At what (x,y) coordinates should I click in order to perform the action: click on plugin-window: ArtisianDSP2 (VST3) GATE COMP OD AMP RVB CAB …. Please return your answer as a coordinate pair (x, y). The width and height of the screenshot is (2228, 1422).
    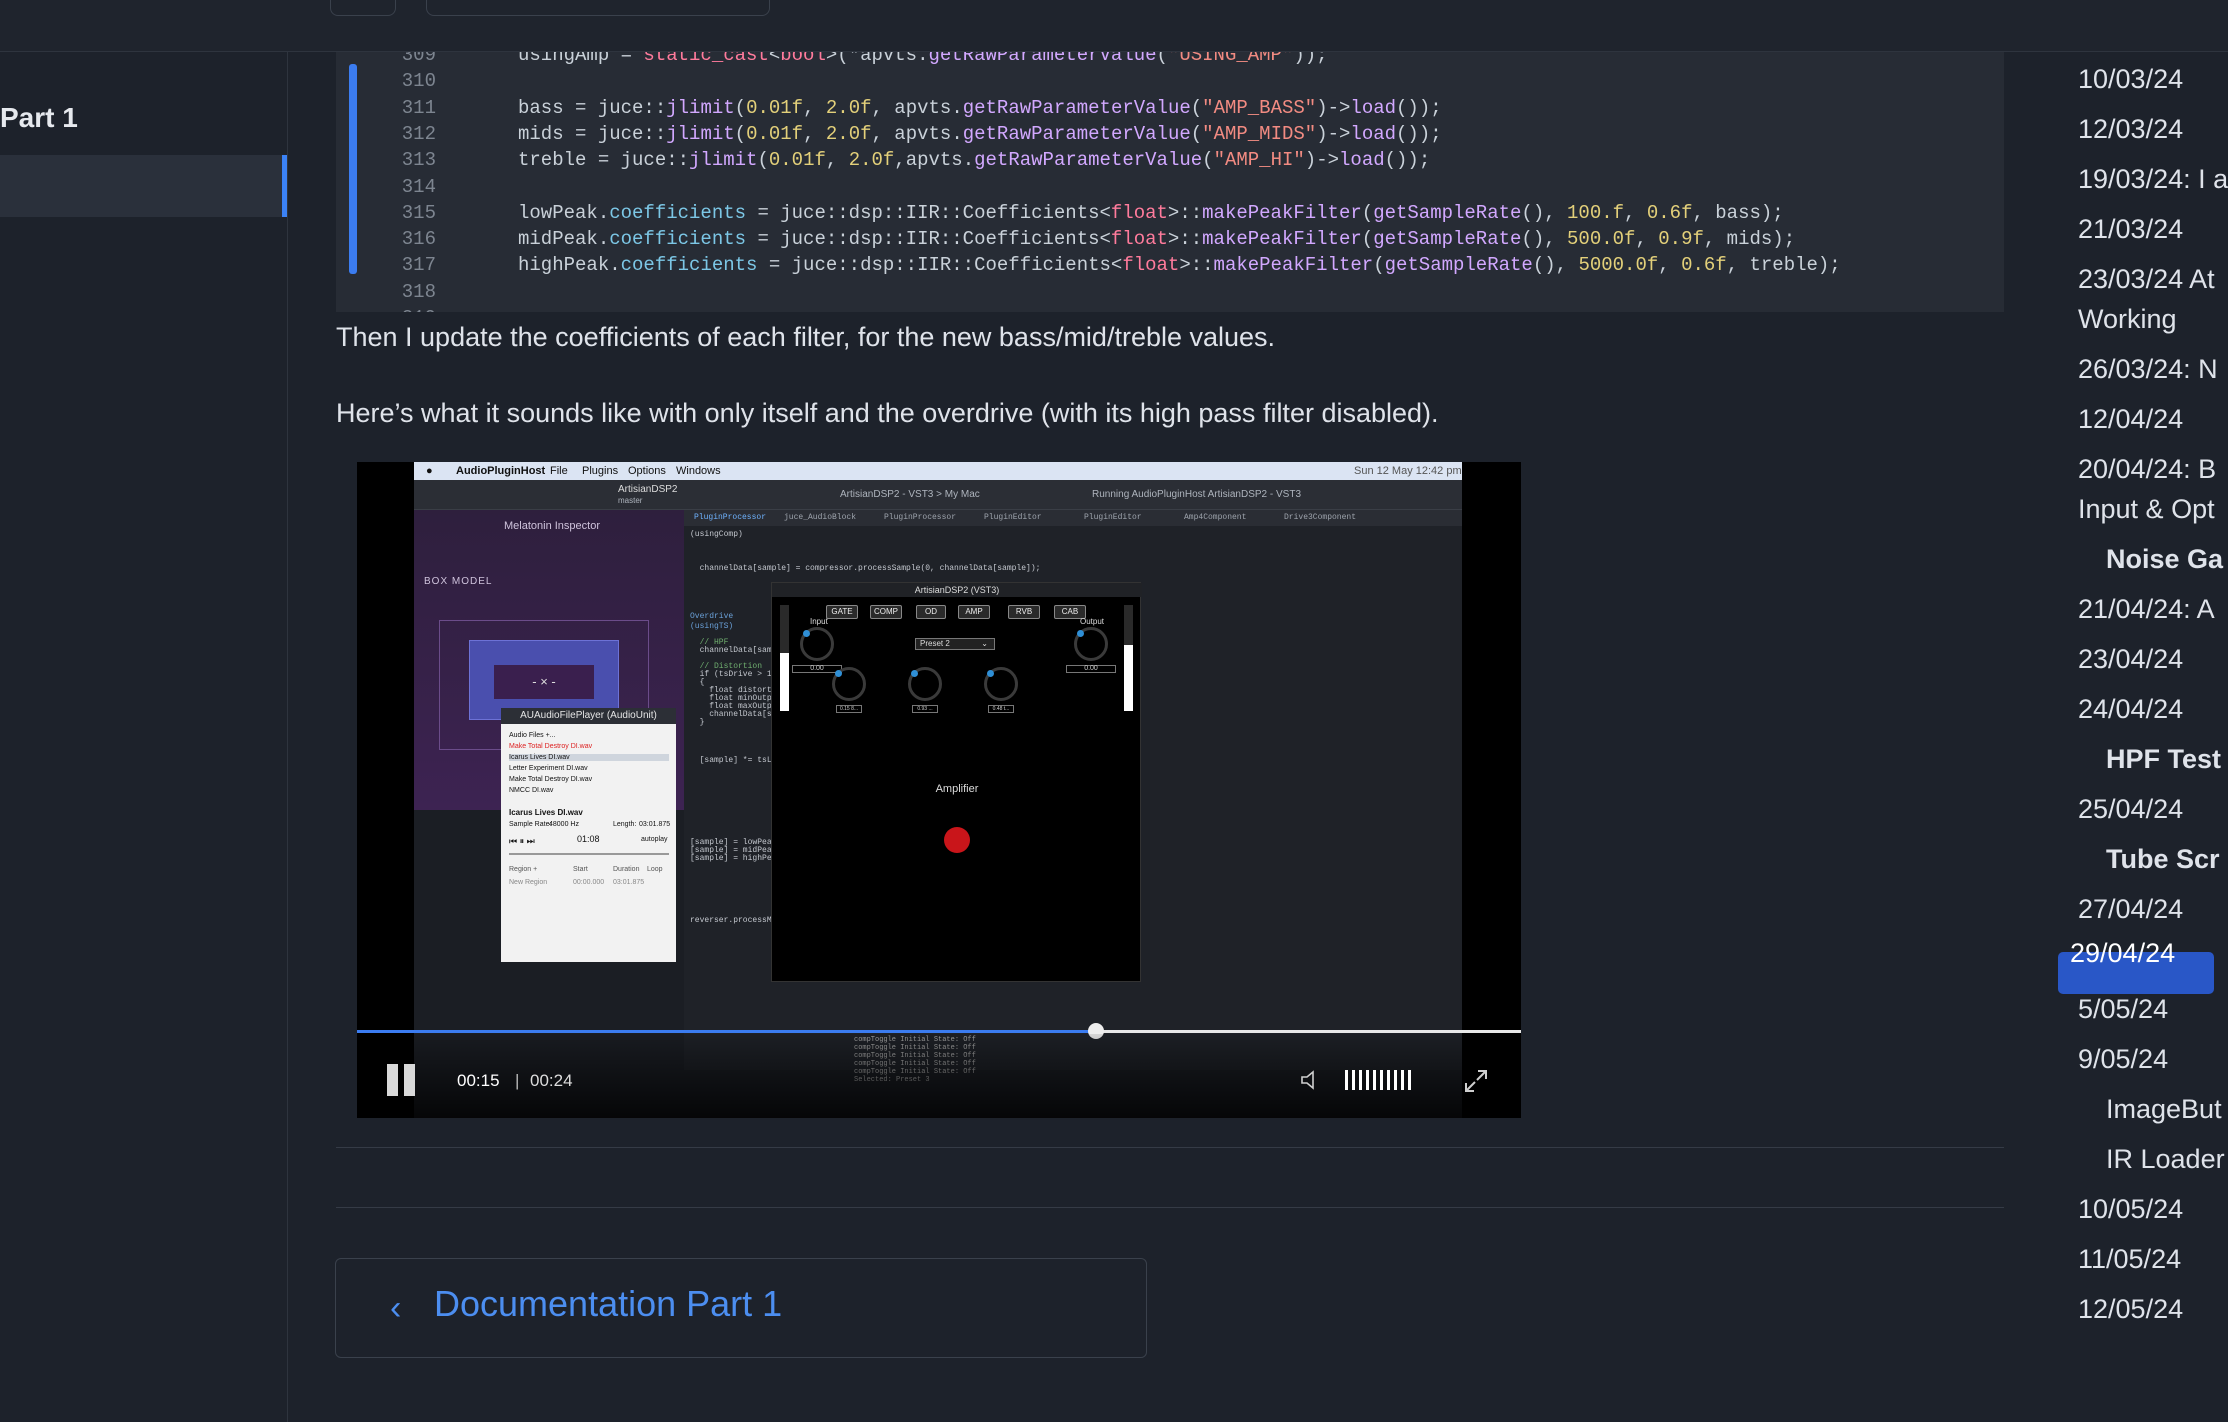
    Looking at the image, I should click on (956, 782).